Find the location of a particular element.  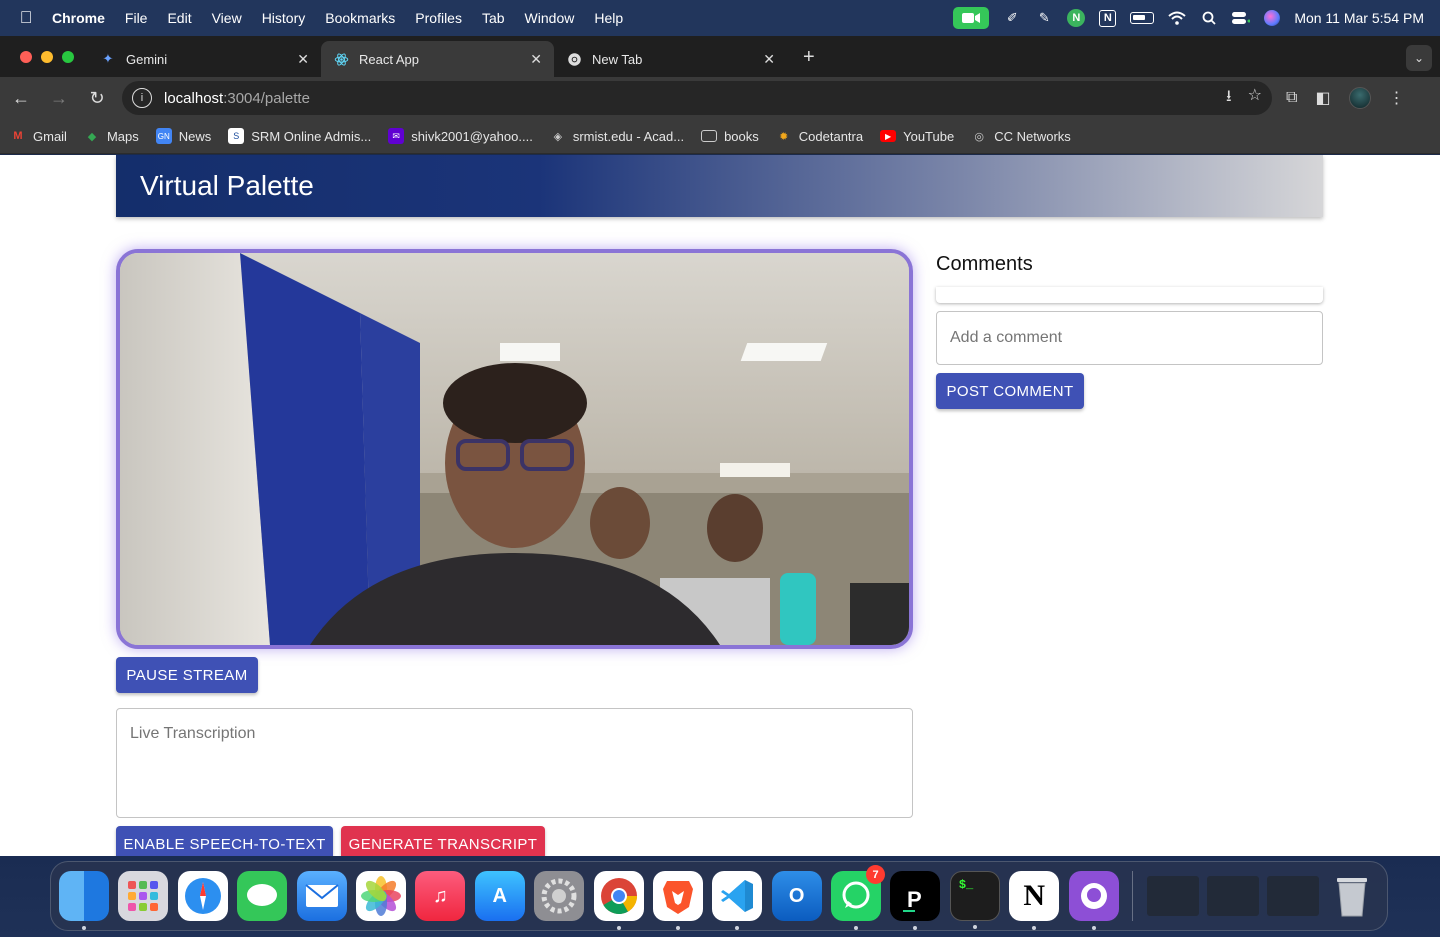

post-comment-button: POST COMMENT is located at coordinates (1010, 391).